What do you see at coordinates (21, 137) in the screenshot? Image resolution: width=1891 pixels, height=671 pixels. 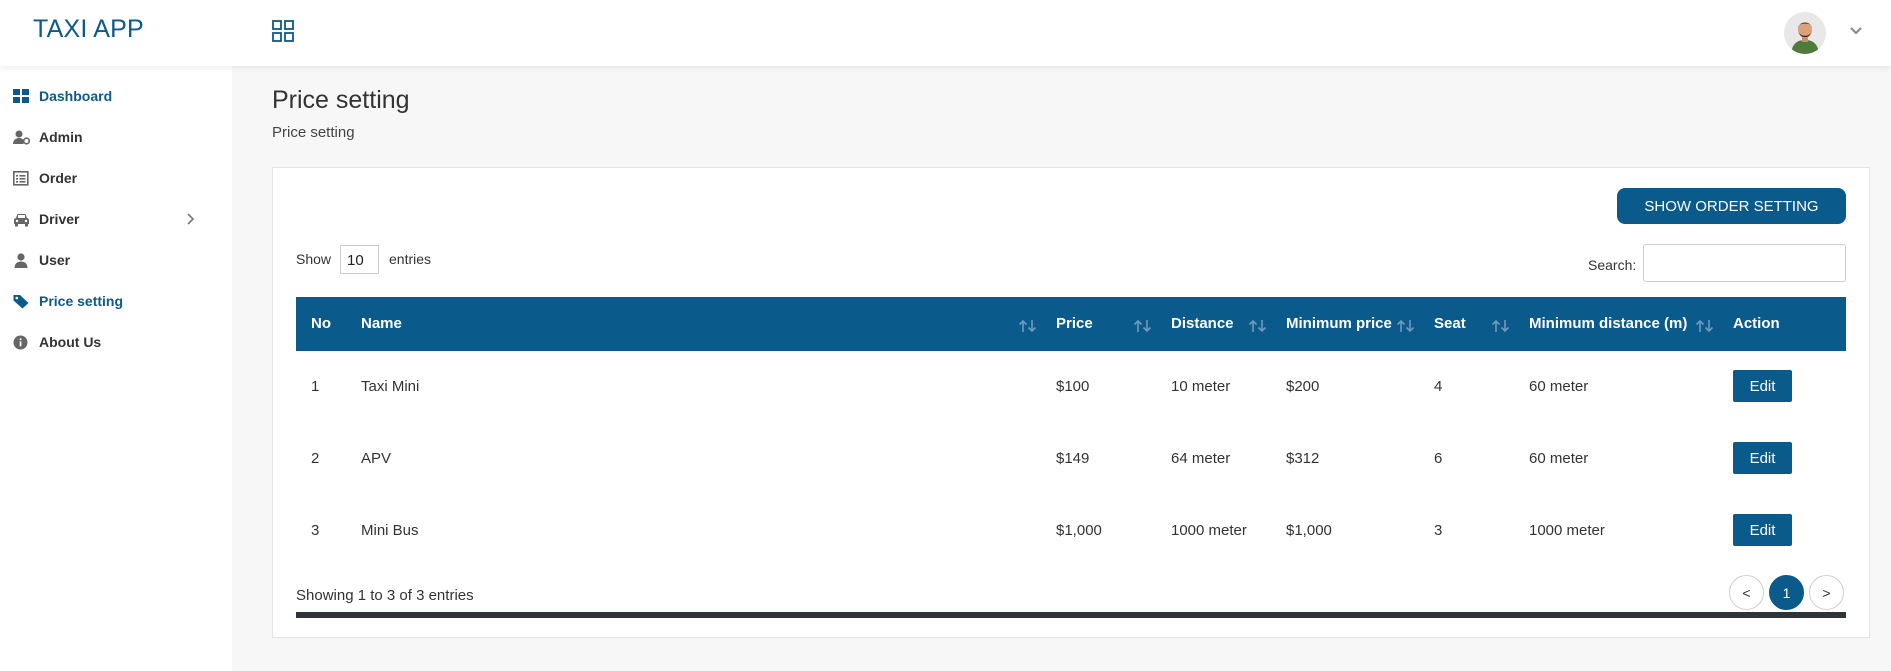 I see `admin-cog-icon` at bounding box center [21, 137].